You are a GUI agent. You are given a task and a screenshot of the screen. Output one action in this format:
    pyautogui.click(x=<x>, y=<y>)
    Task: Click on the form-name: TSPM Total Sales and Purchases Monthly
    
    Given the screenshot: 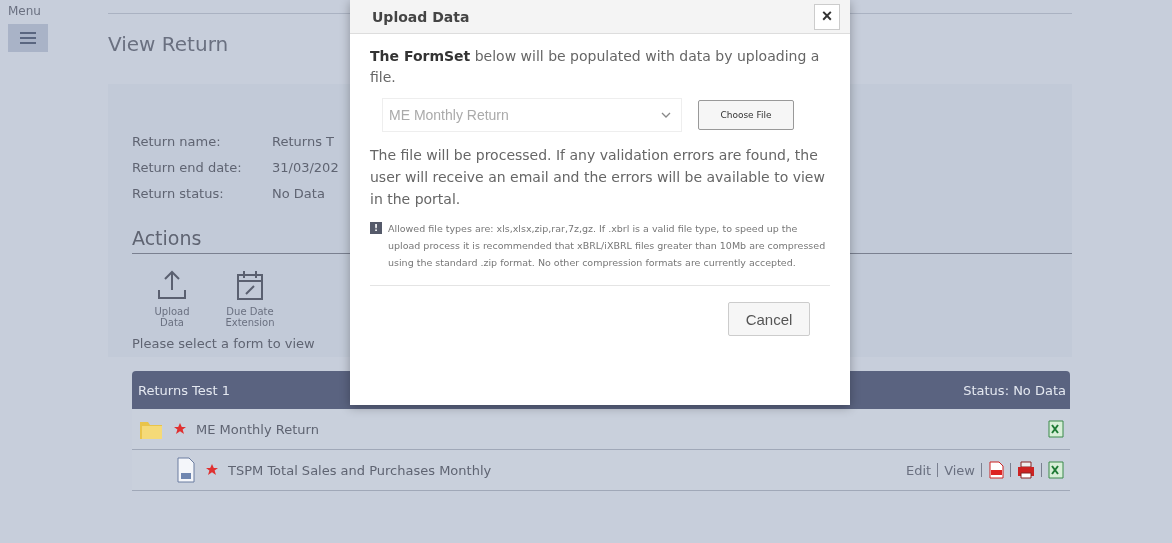 What is the action you would take?
    pyautogui.click(x=360, y=470)
    